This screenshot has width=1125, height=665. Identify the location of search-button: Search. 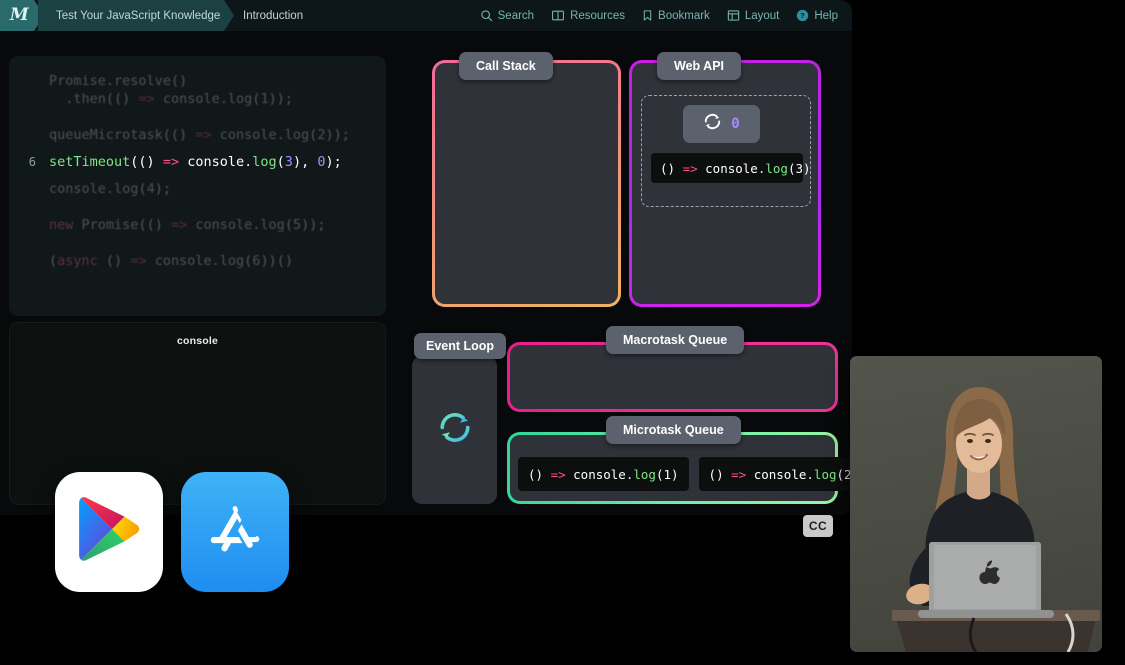
(507, 15).